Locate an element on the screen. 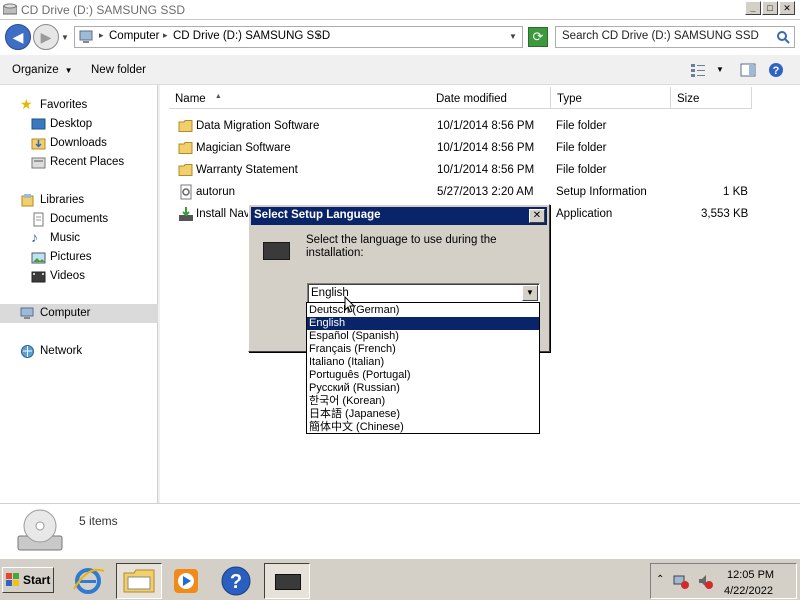 This screenshot has height=600, width=800. crumb-dropdown-icon: ▾ is located at coordinates (318, 35).